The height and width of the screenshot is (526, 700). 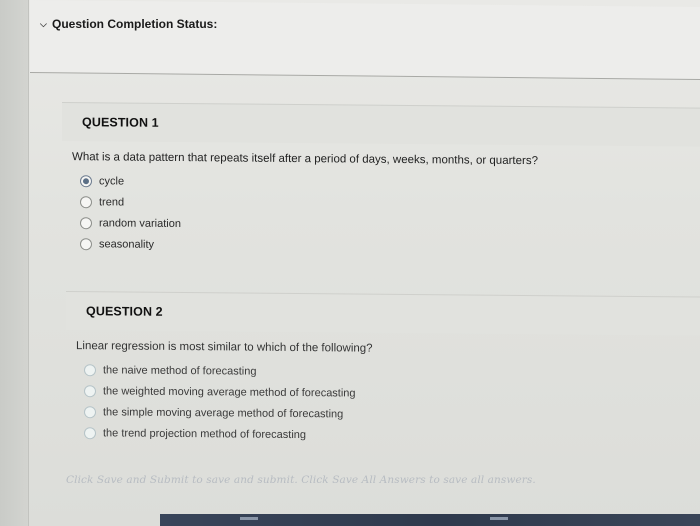 What do you see at coordinates (365, 40) in the screenshot?
I see `status-panel` at bounding box center [365, 40].